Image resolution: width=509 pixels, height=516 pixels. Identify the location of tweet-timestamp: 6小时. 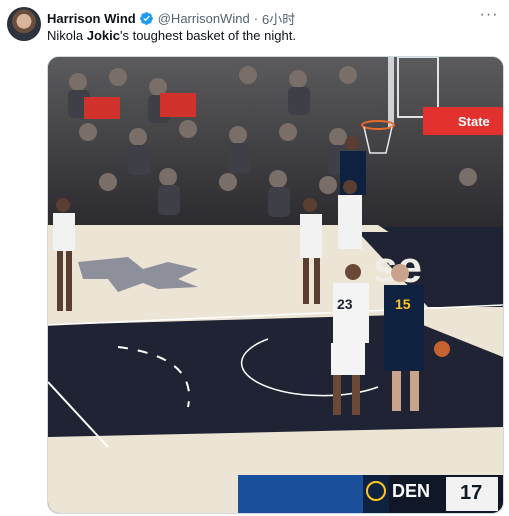
(278, 18).